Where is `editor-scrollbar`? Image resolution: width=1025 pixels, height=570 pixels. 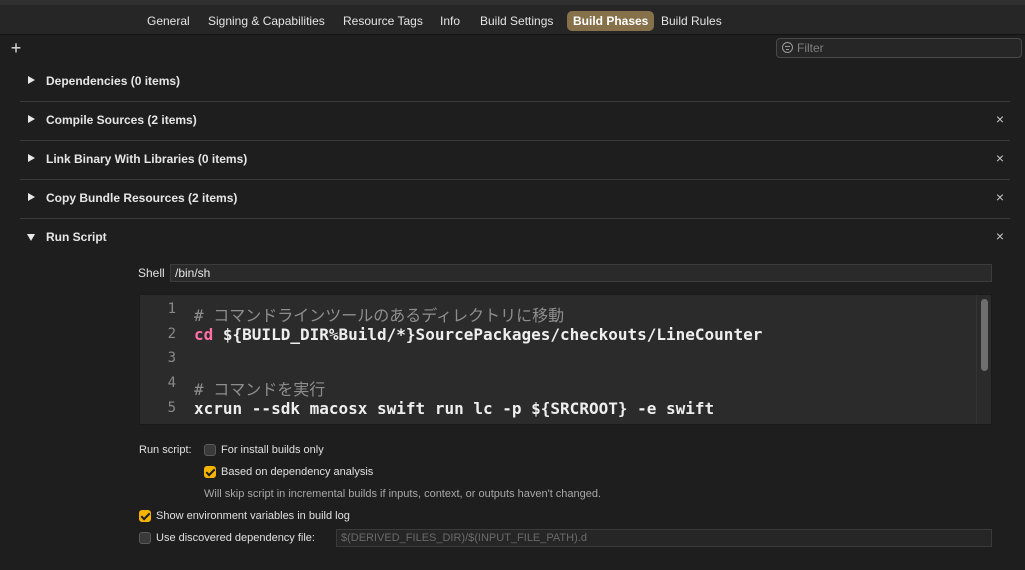
editor-scrollbar is located at coordinates (983, 359).